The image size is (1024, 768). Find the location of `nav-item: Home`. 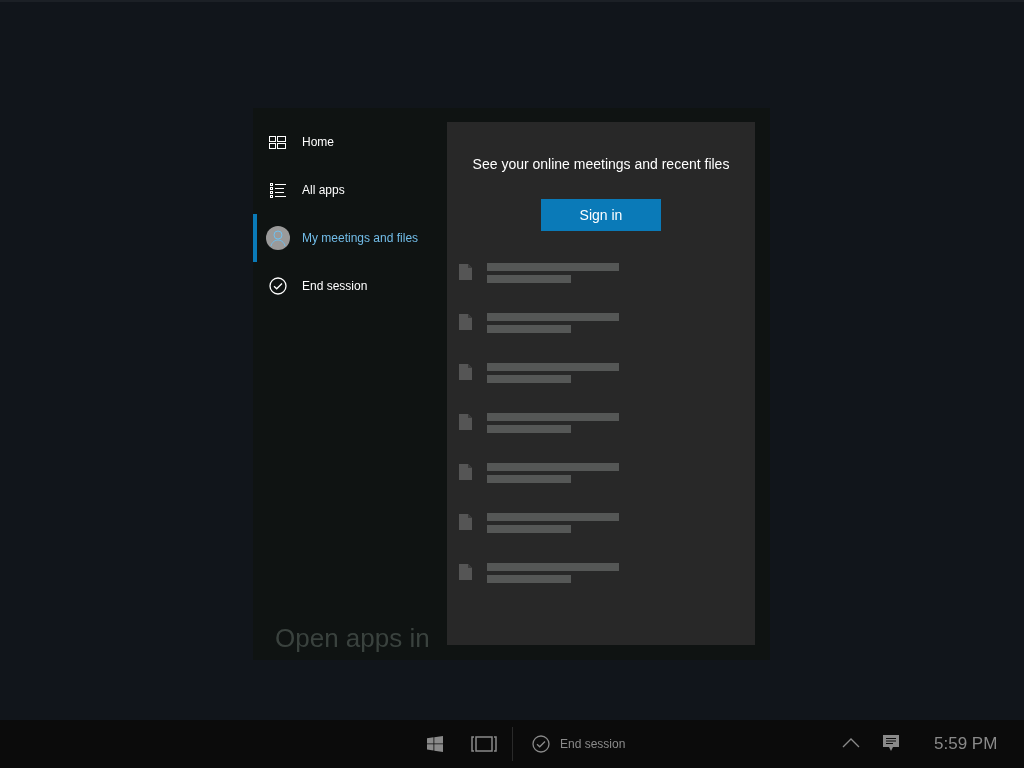

nav-item: Home is located at coordinates (318, 142).